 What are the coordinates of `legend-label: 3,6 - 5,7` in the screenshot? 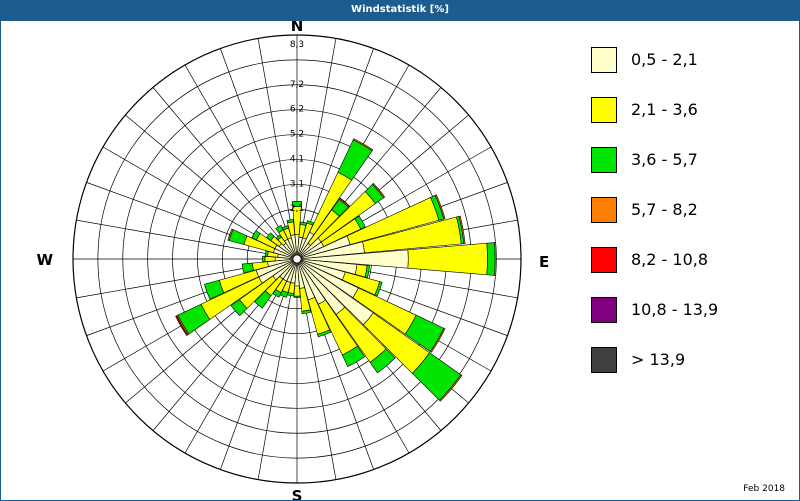 It's located at (664, 159).